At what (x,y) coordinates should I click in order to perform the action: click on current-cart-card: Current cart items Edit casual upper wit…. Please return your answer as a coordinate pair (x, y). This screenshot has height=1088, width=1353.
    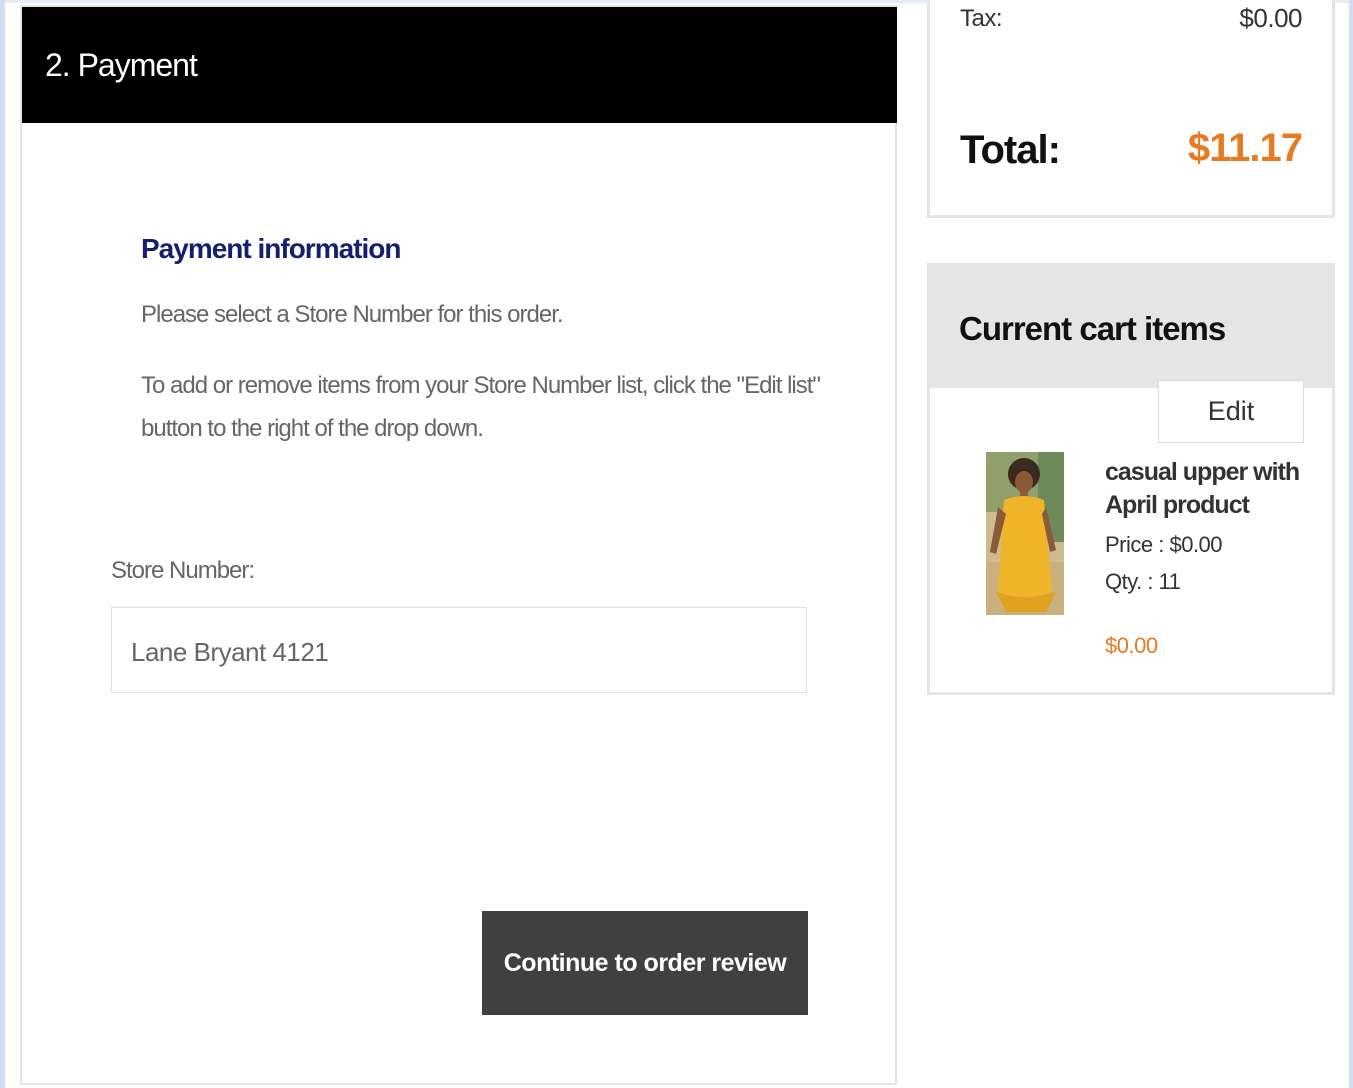
    Looking at the image, I should click on (1131, 479).